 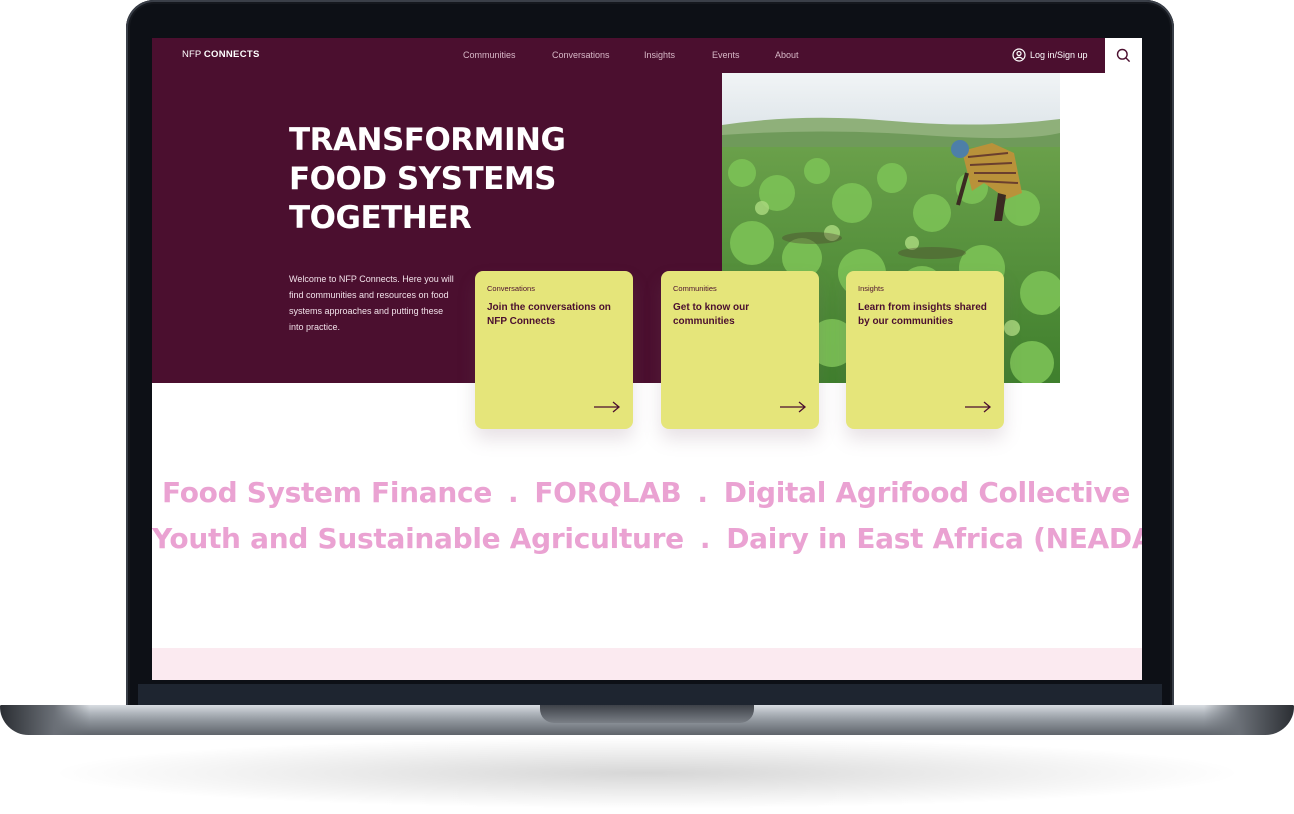 What do you see at coordinates (489, 55) in the screenshot?
I see `nav-link-communities: Communities` at bounding box center [489, 55].